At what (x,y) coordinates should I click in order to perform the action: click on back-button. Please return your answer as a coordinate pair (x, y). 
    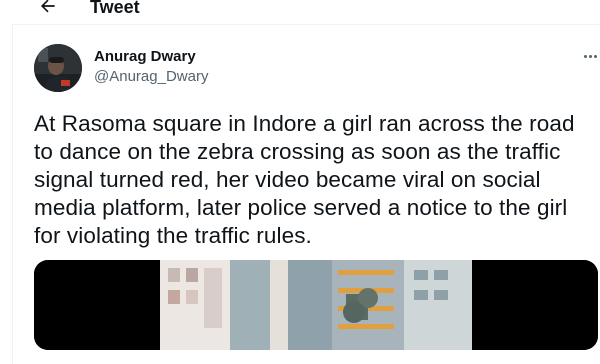
    Looking at the image, I should click on (48, 9).